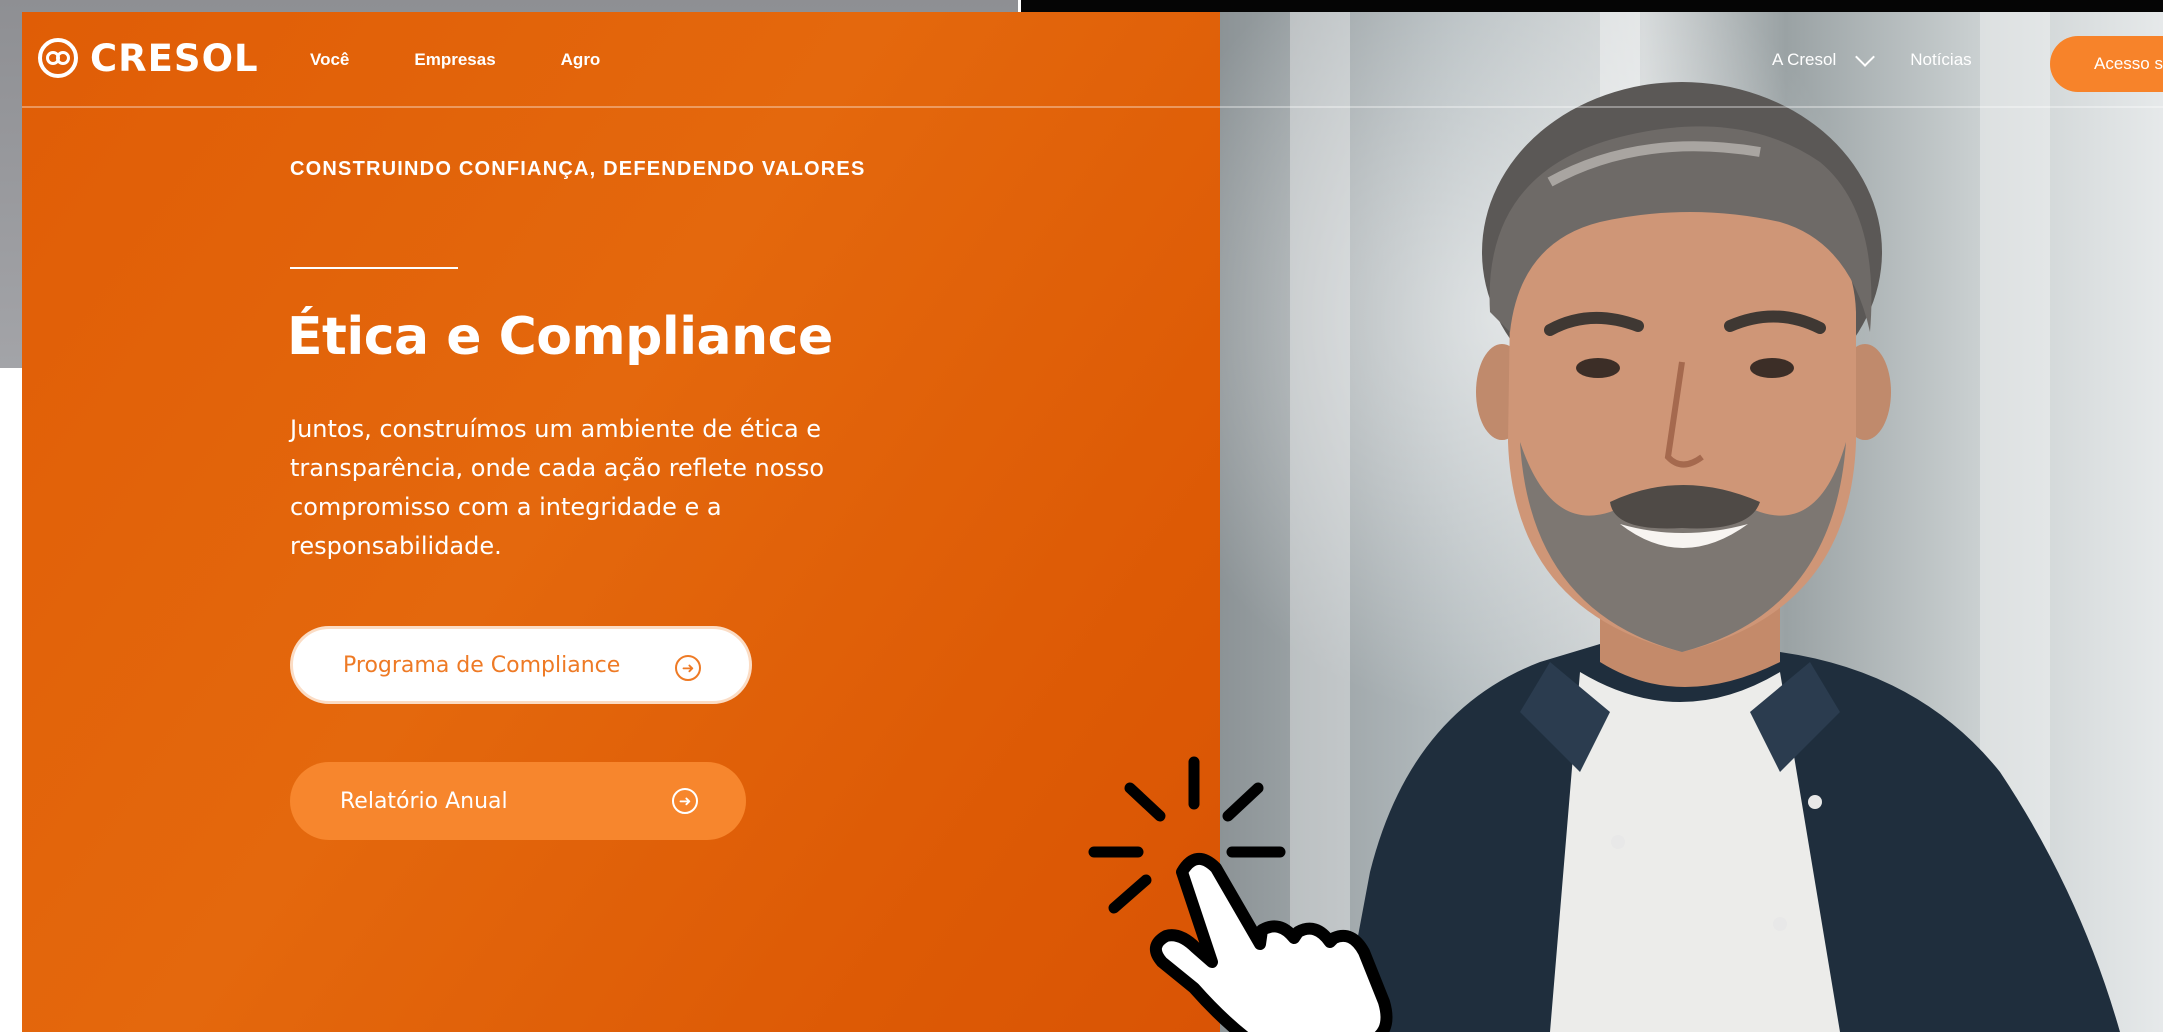 The height and width of the screenshot is (1032, 2163). What do you see at coordinates (2106, 64) in the screenshot?
I see `access-button: Acesso s` at bounding box center [2106, 64].